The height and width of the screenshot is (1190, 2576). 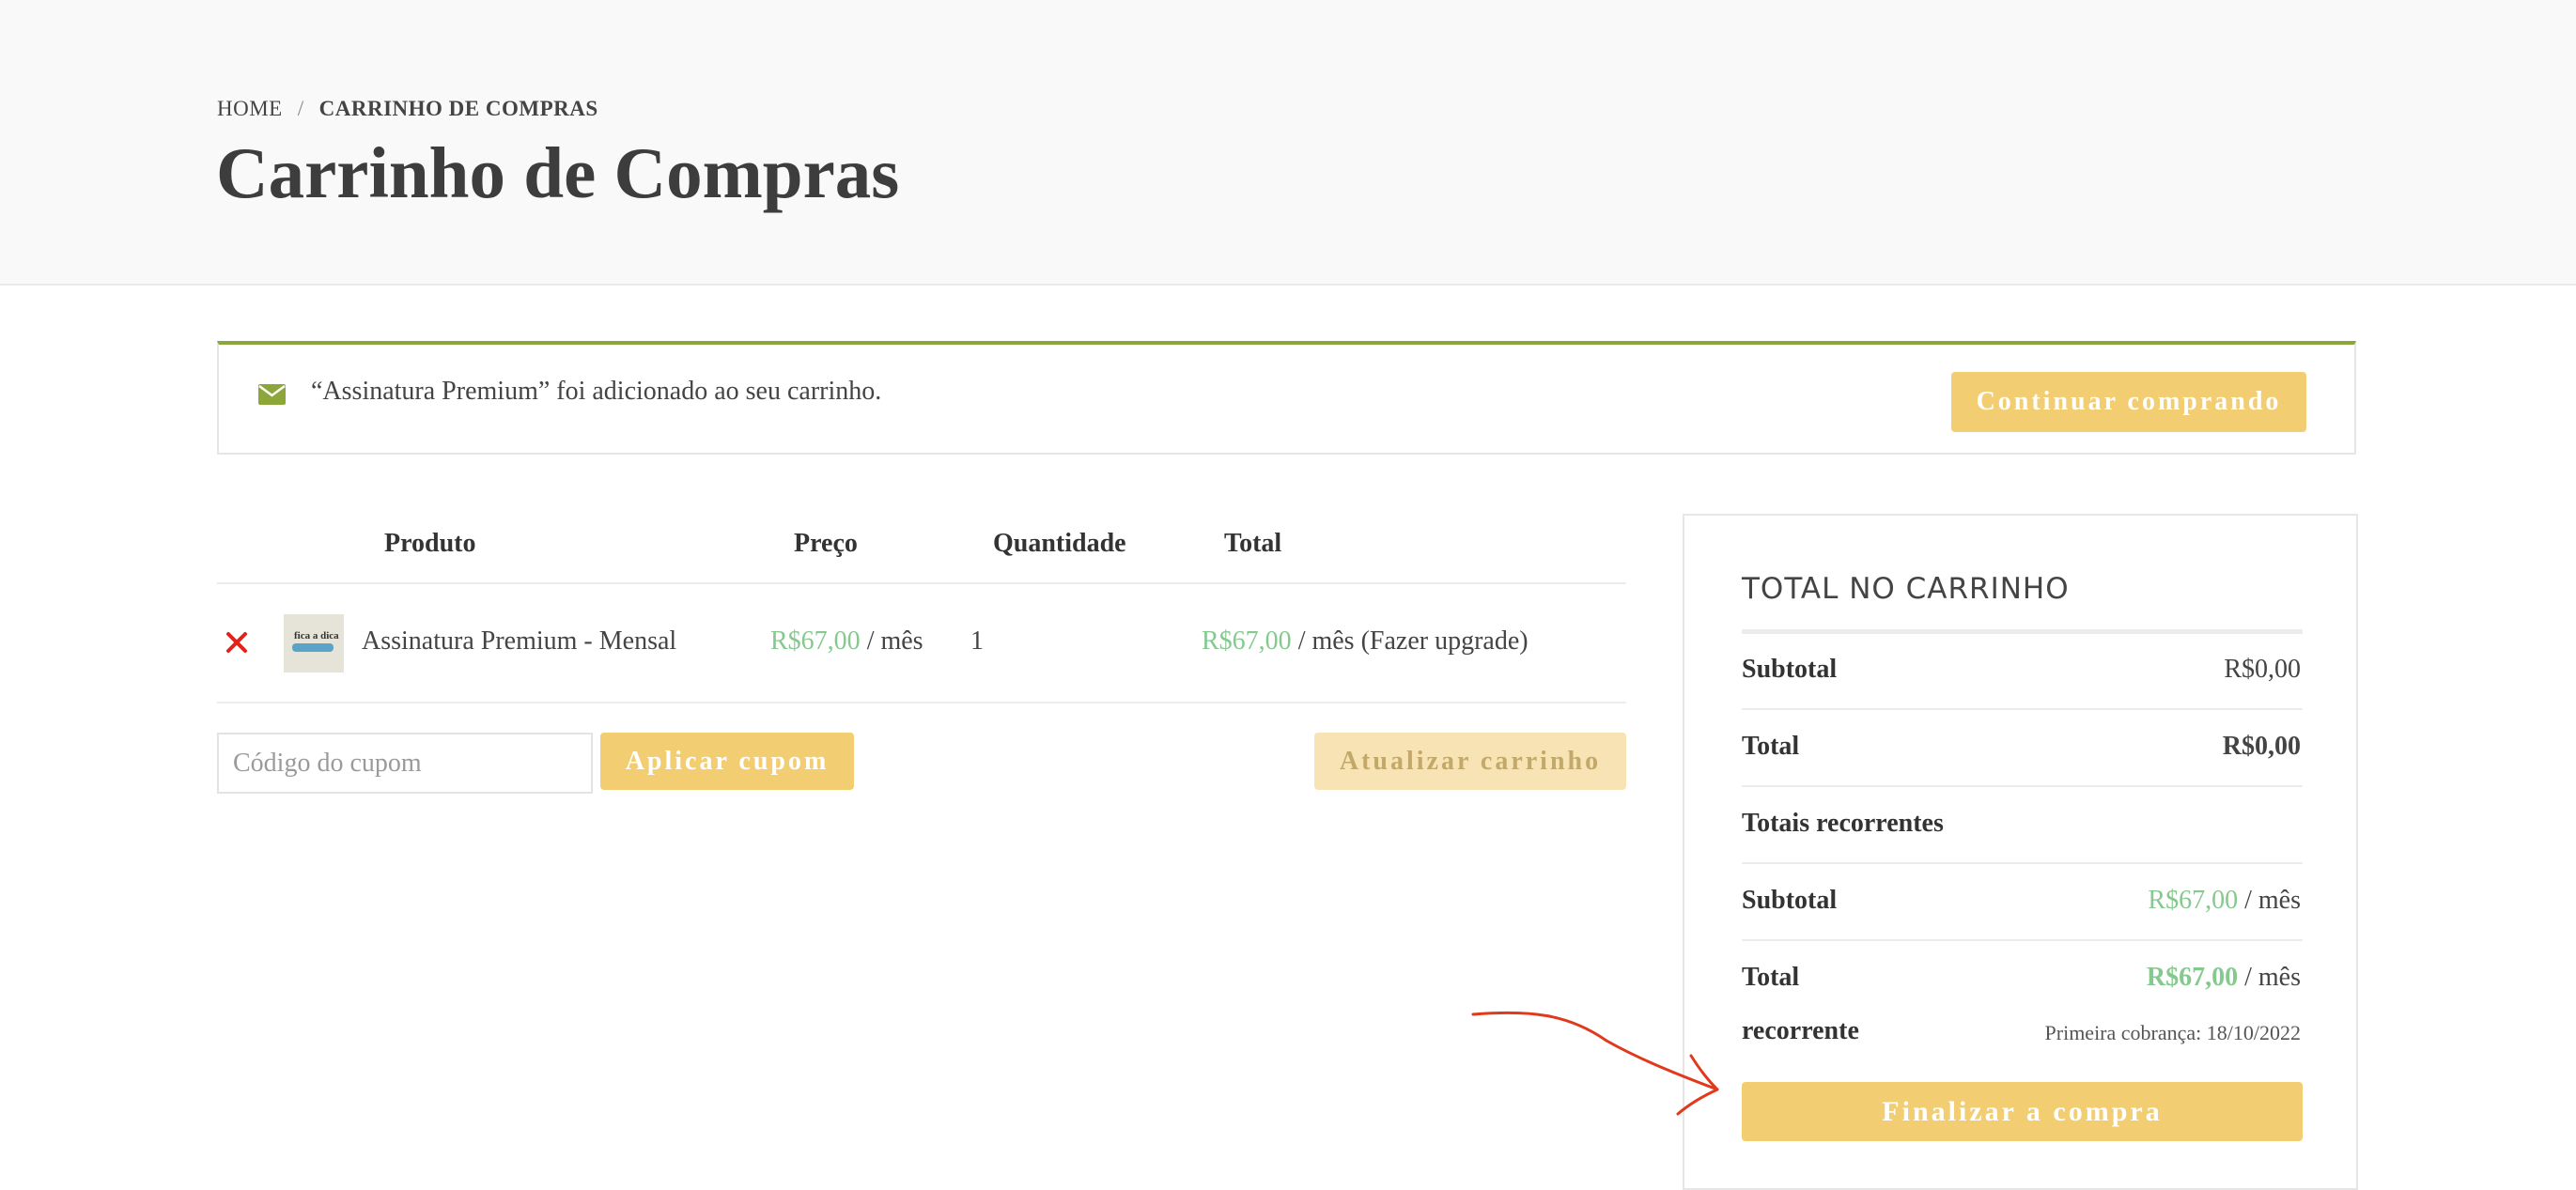 I want to click on recurring-subtotal-label: Subtotal, so click(x=1790, y=900).